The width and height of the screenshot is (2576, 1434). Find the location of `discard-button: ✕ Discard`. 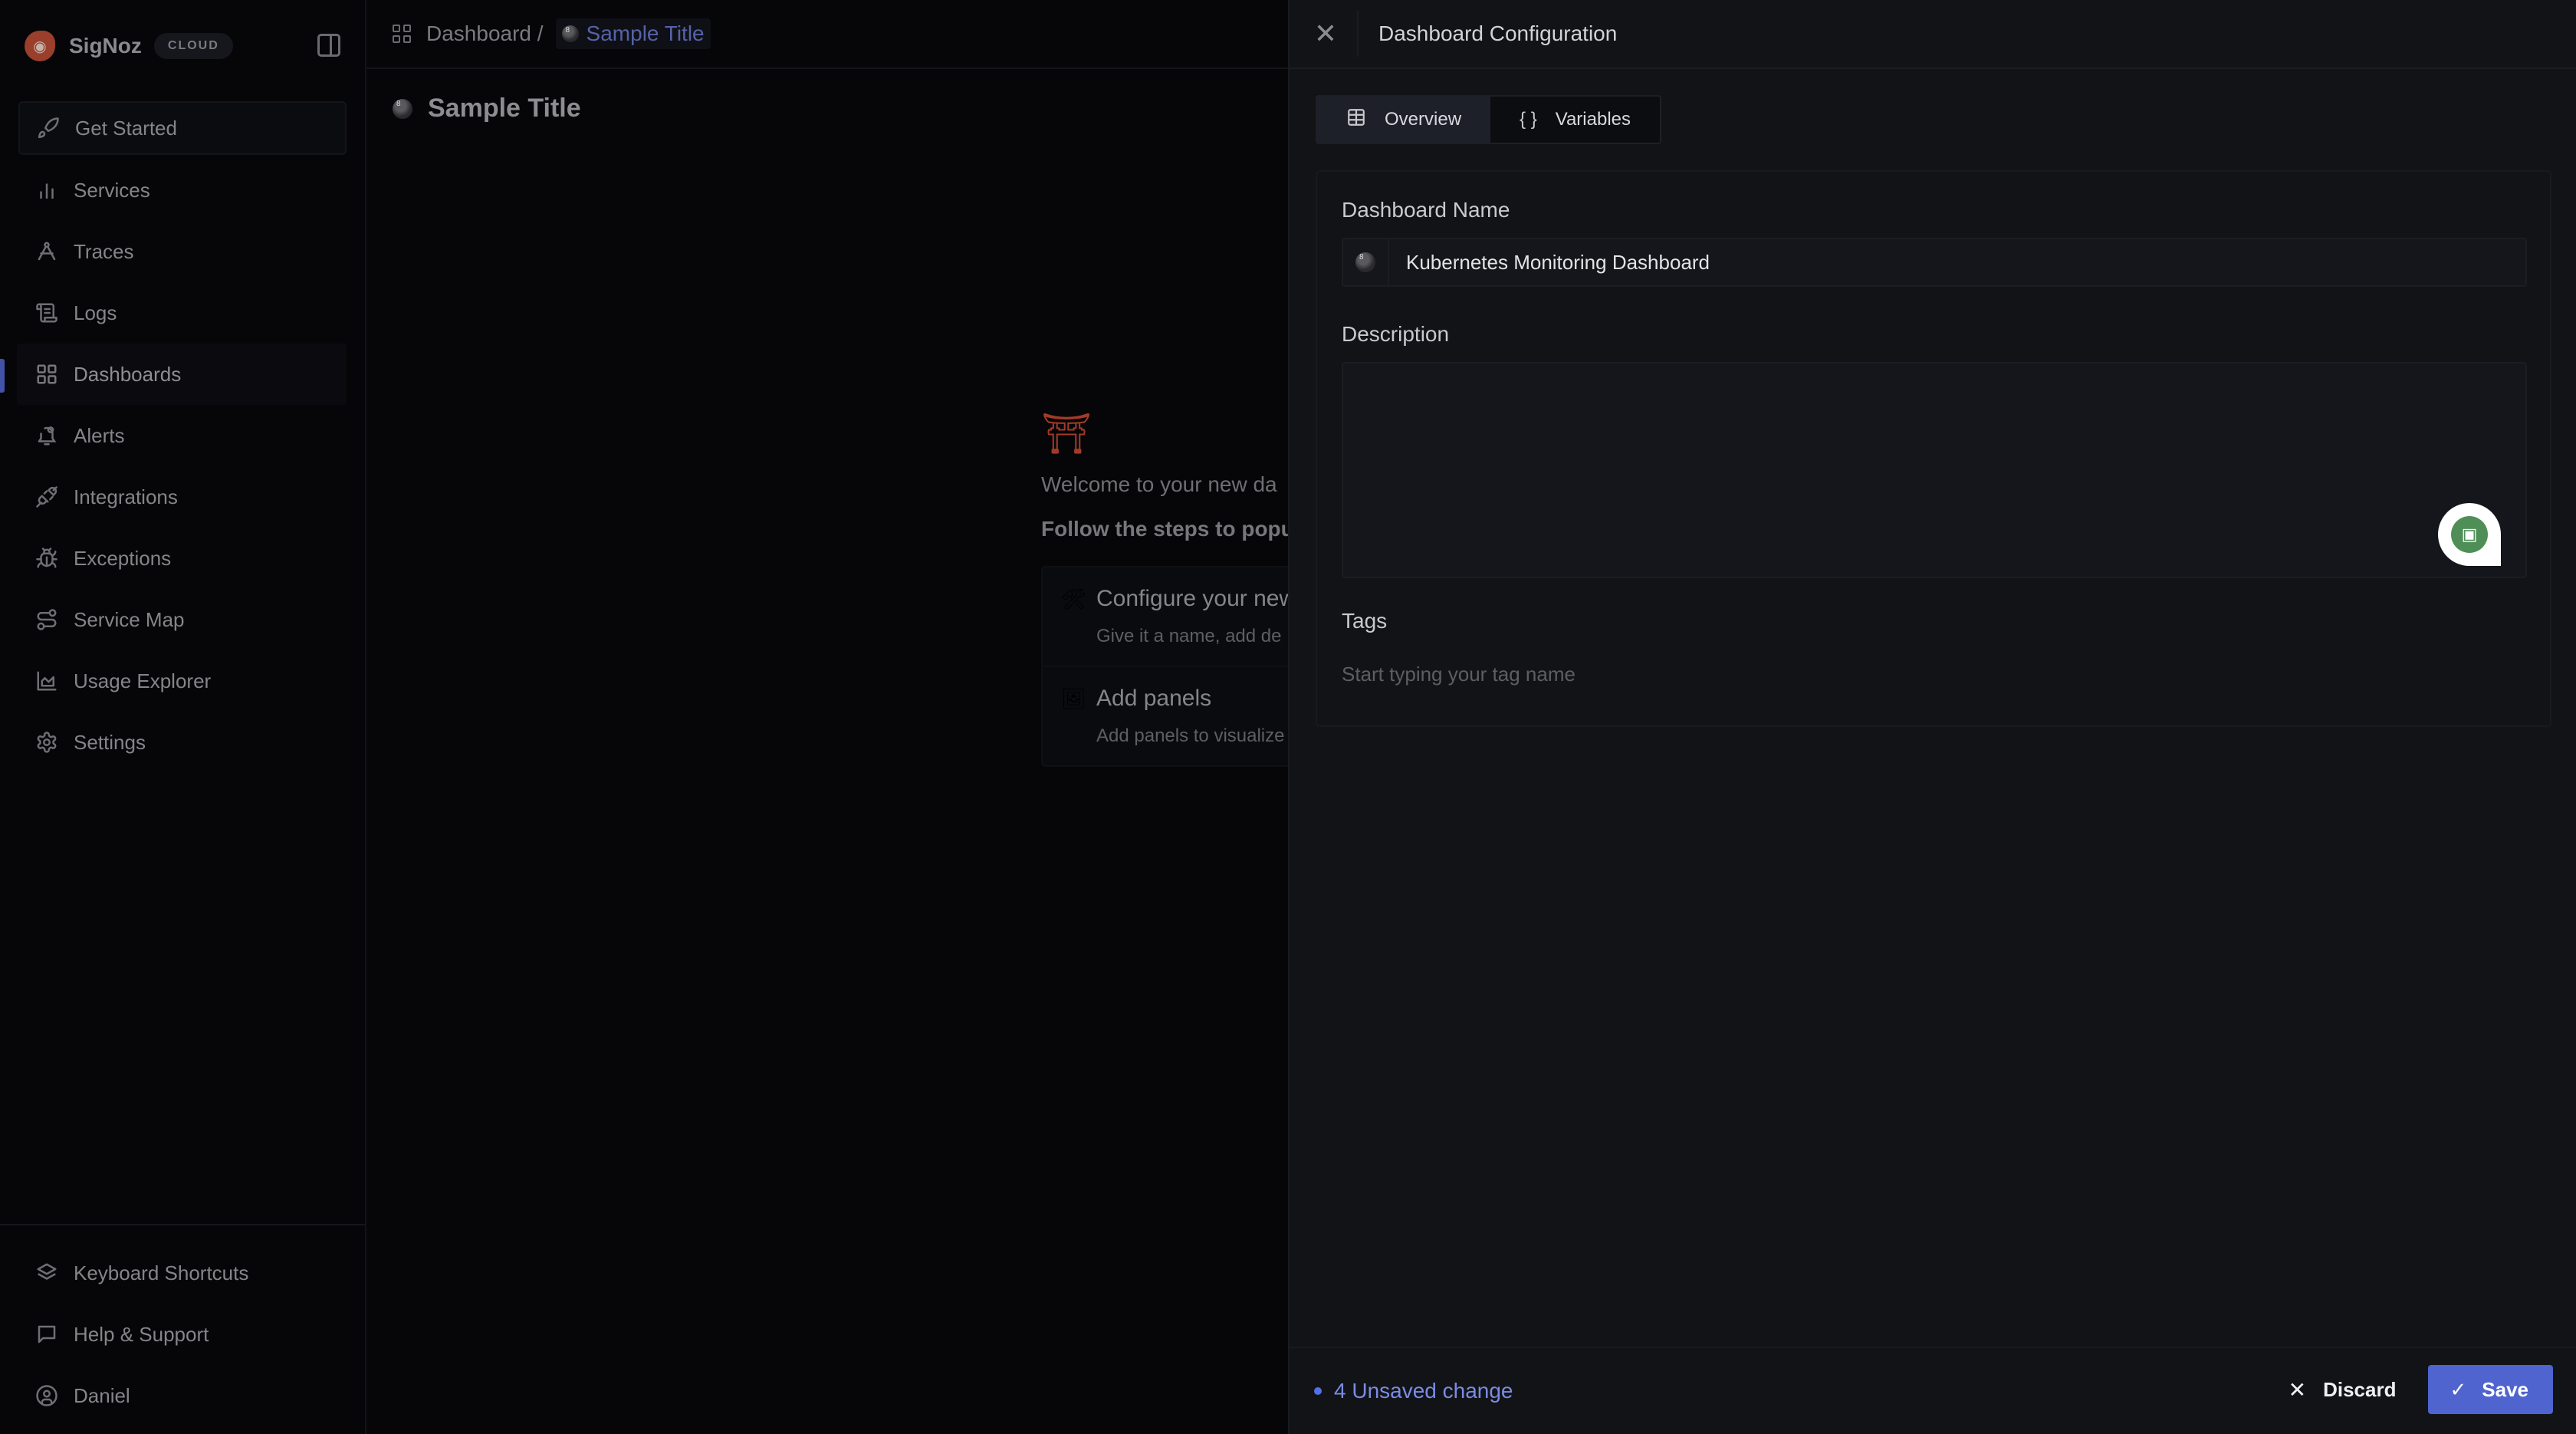

discard-button: ✕ Discard is located at coordinates (2342, 1389).